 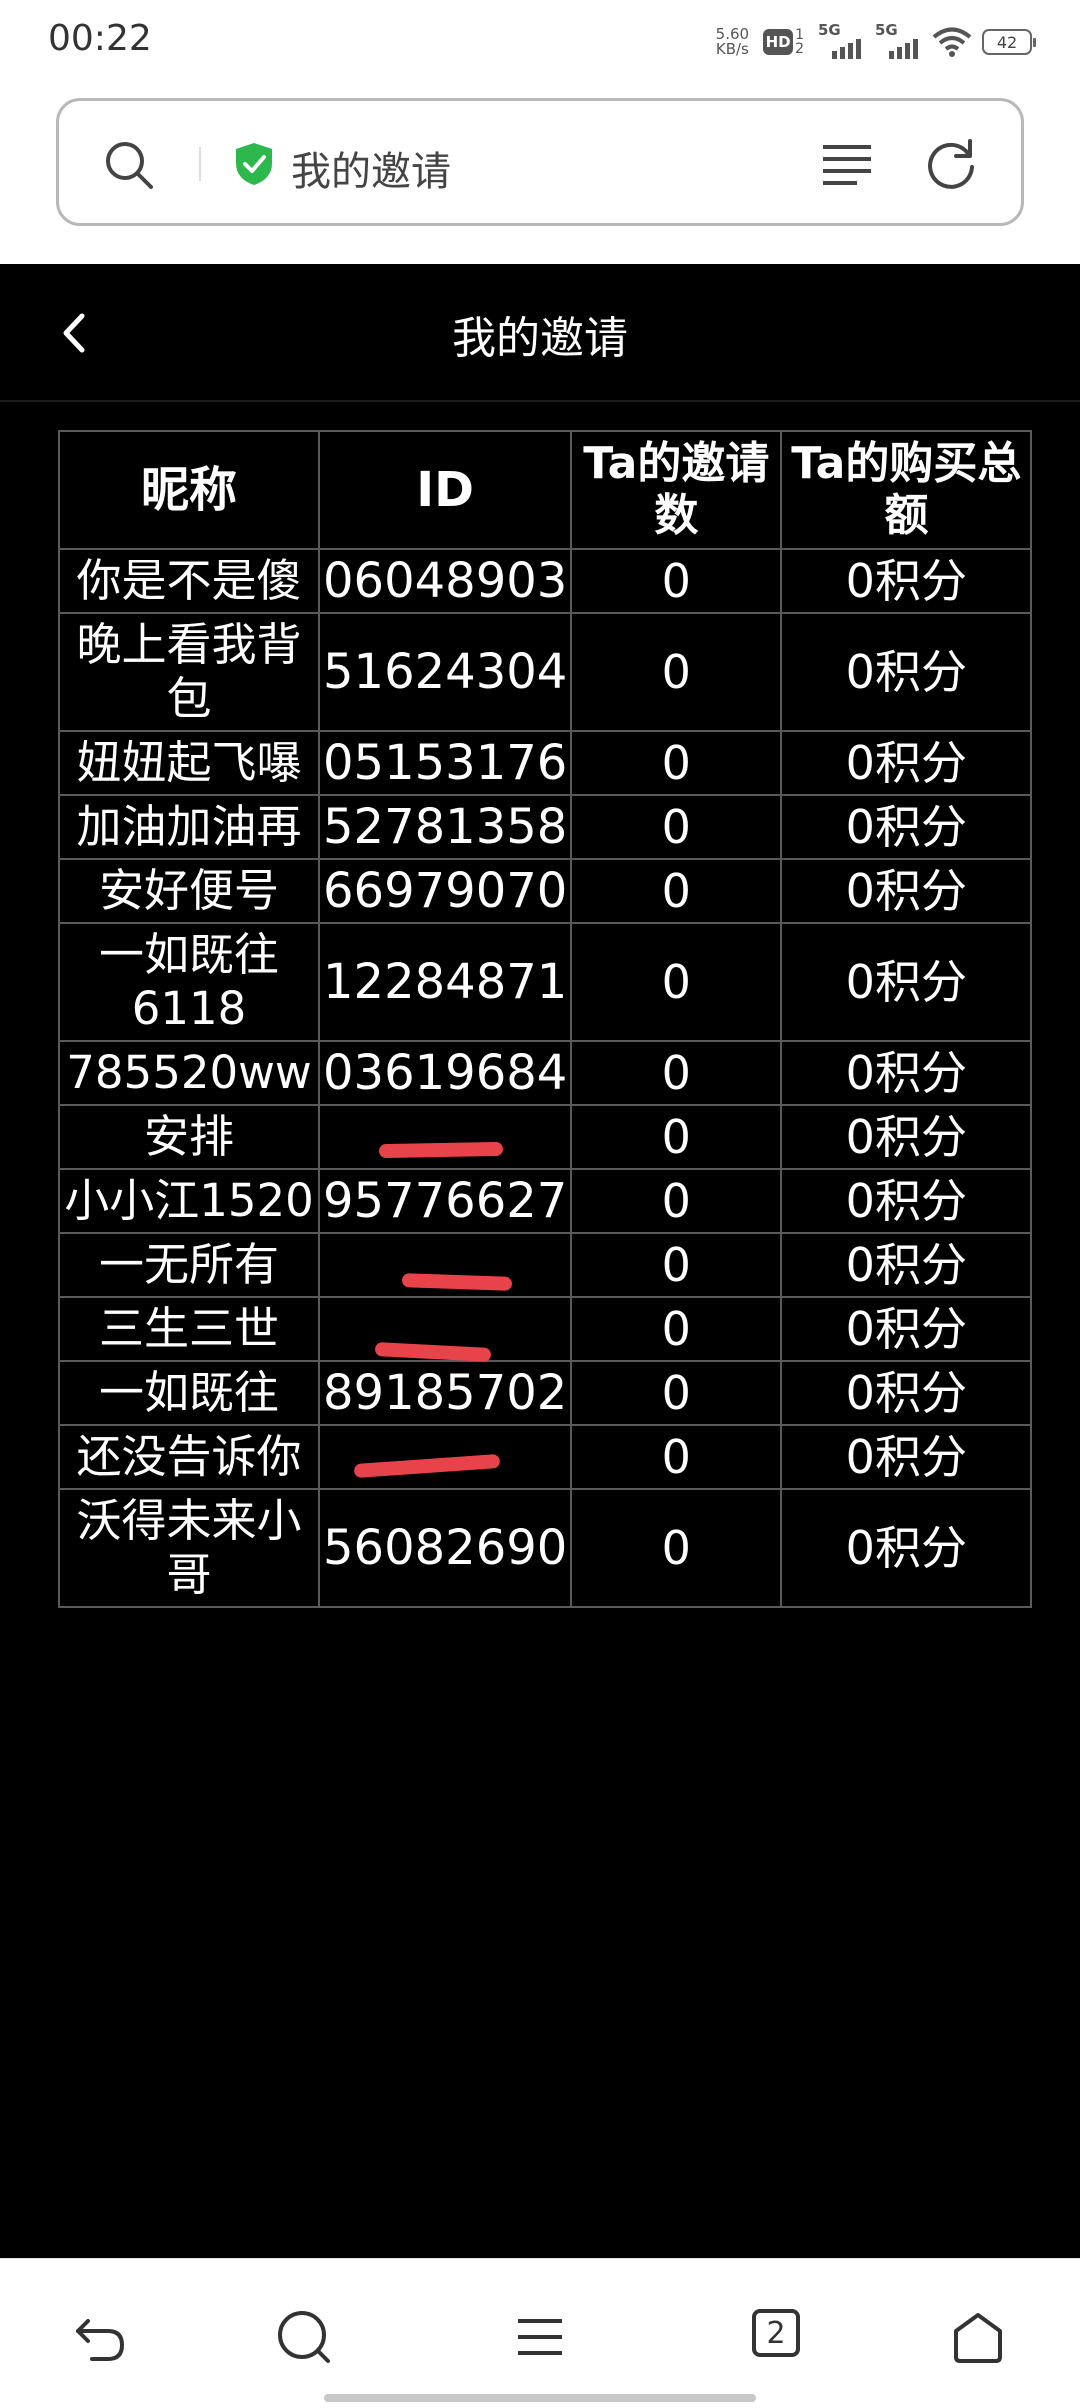 What do you see at coordinates (839, 40) in the screenshot?
I see `signal-5g-icon-1: 5G` at bounding box center [839, 40].